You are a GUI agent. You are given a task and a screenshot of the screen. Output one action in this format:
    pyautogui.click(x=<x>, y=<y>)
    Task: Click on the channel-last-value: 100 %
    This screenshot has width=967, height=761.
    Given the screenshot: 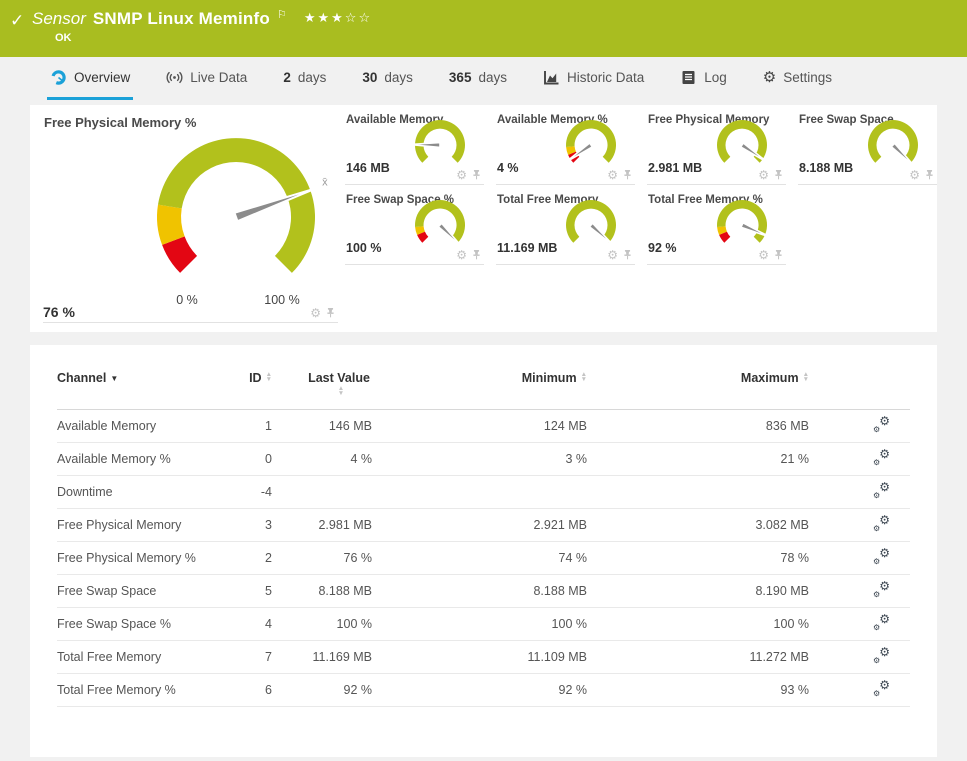 What is the action you would take?
    pyautogui.click(x=322, y=624)
    